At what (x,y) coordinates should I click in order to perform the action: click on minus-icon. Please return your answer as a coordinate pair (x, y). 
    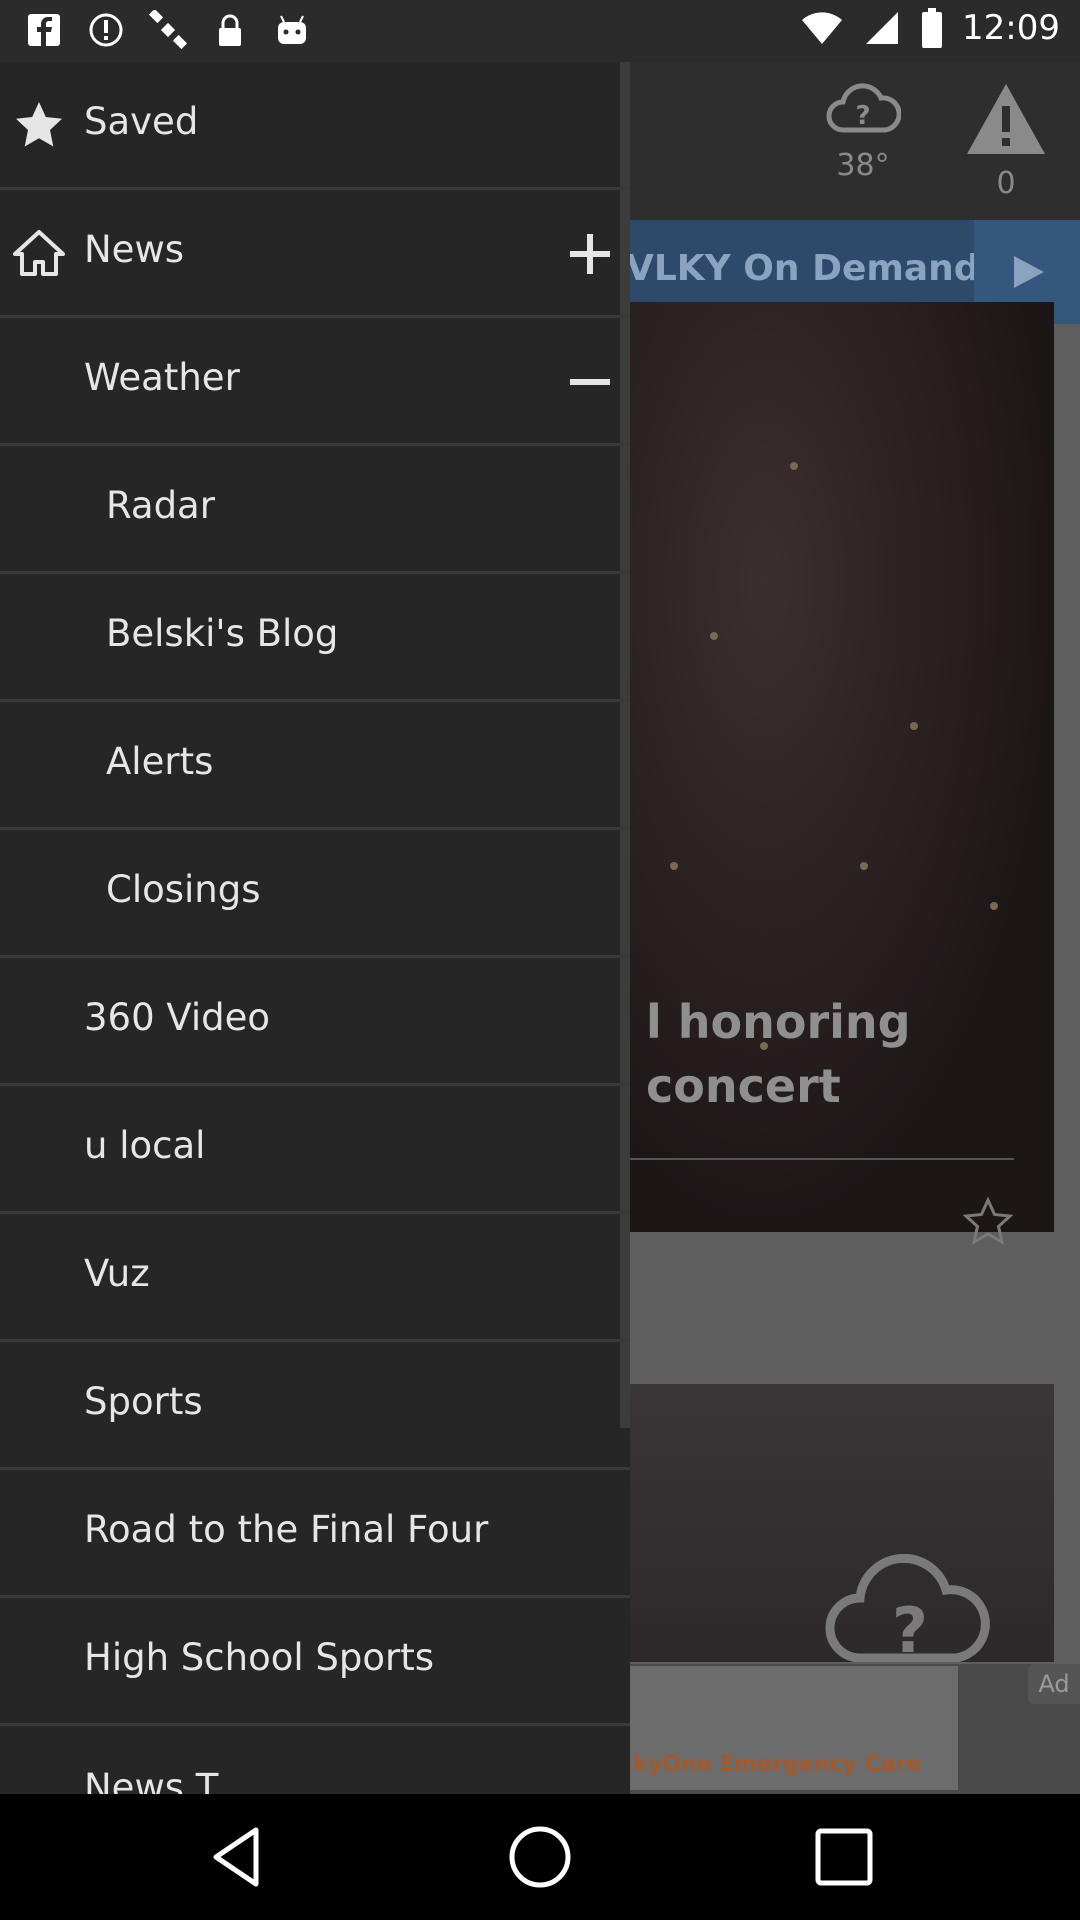
    Looking at the image, I should click on (590, 382).